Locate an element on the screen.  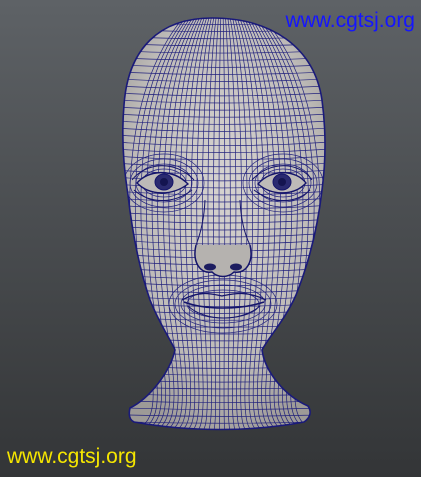
watermark-top: www.cgtsj.org is located at coordinates (350, 20).